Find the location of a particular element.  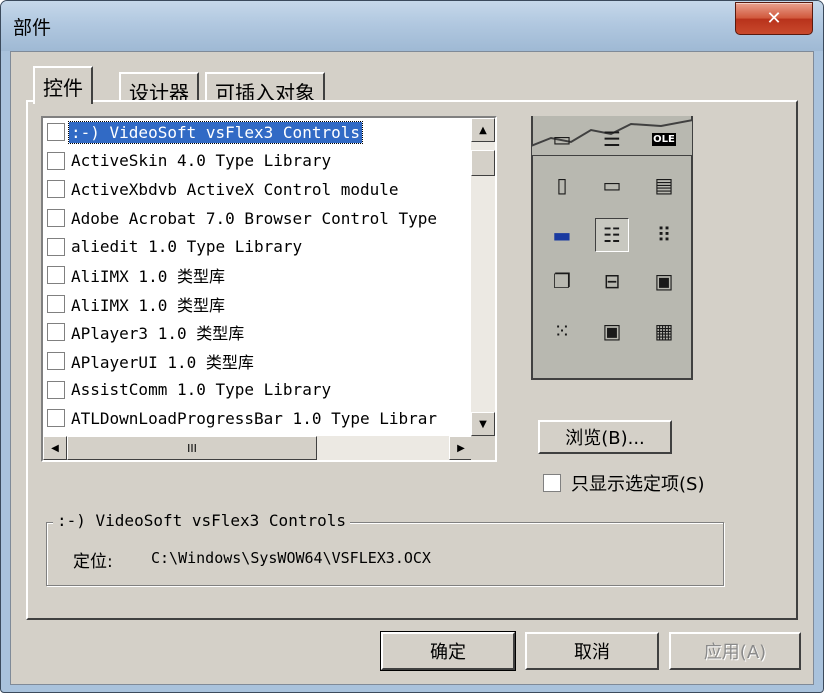

apply-button: 应用(A) is located at coordinates (735, 651).